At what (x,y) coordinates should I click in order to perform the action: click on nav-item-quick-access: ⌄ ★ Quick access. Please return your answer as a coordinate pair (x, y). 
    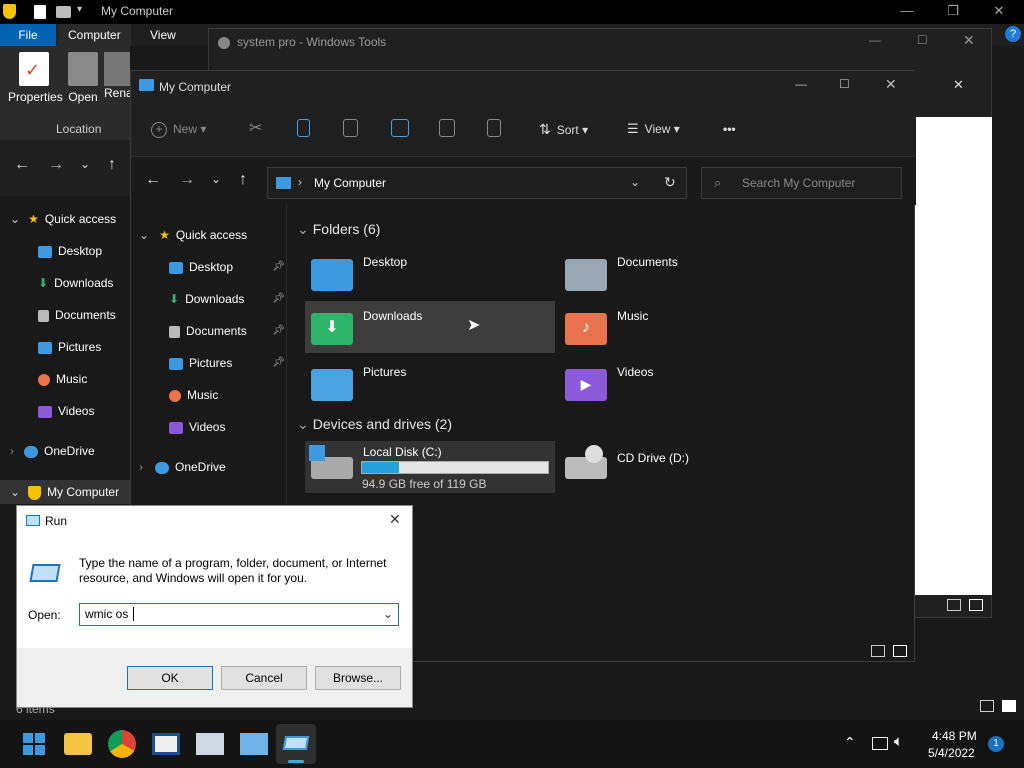
    Looking at the image, I should click on (193, 235).